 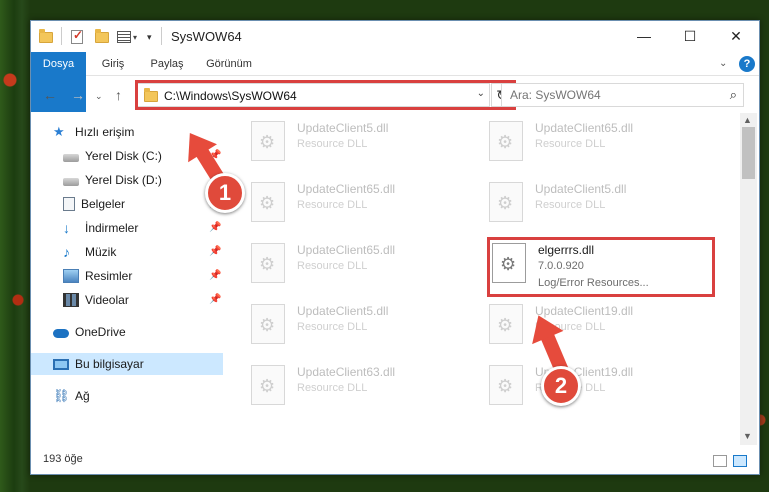 What do you see at coordinates (610, 95) in the screenshot?
I see `search-input` at bounding box center [610, 95].